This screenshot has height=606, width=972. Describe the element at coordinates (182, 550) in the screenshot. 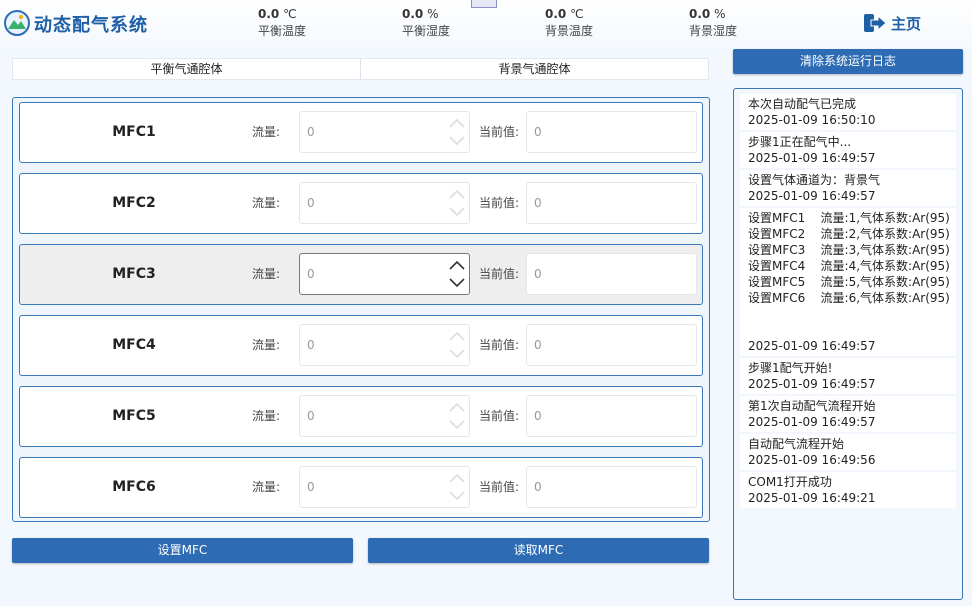

I see `set-mfc-button: 设置MFC` at that location.